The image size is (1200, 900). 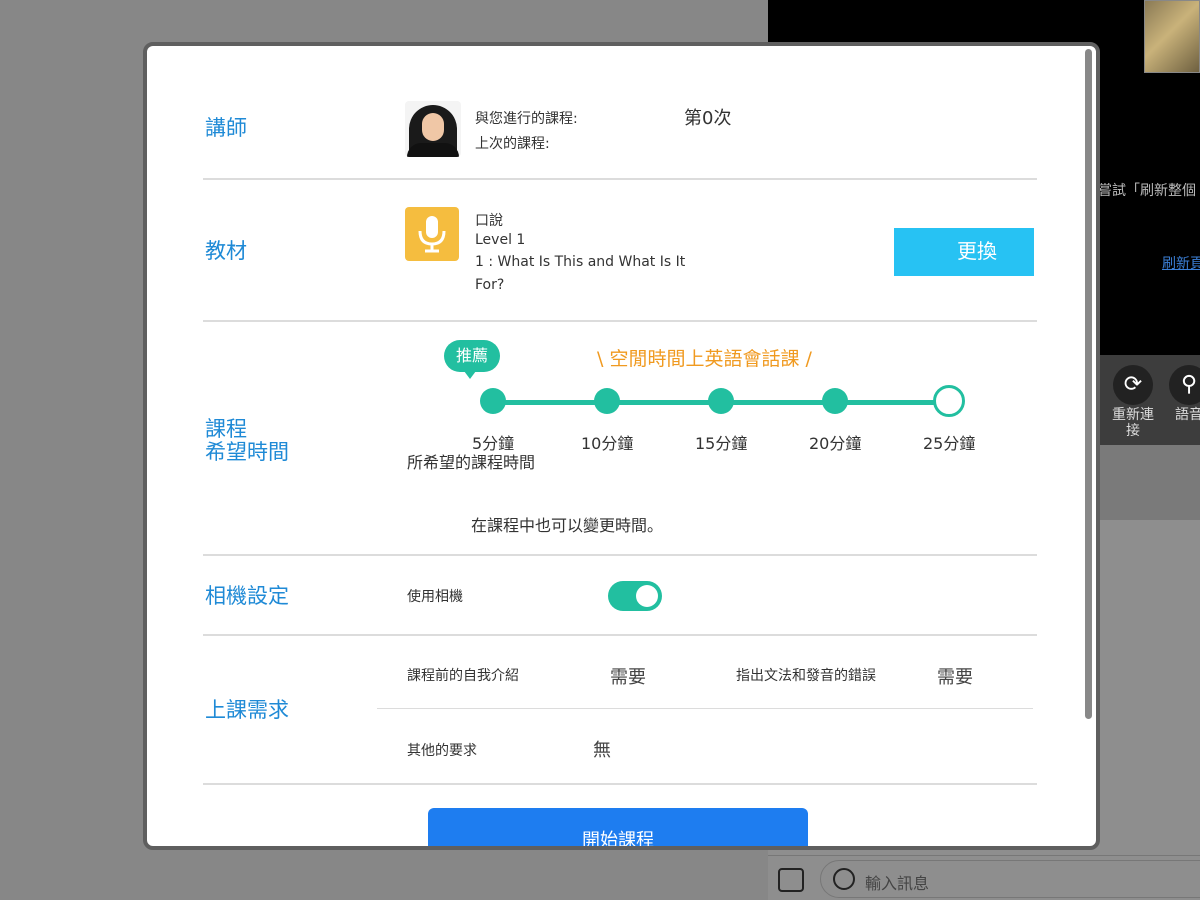 I want to click on change-material-button: 更換, so click(x=964, y=252).